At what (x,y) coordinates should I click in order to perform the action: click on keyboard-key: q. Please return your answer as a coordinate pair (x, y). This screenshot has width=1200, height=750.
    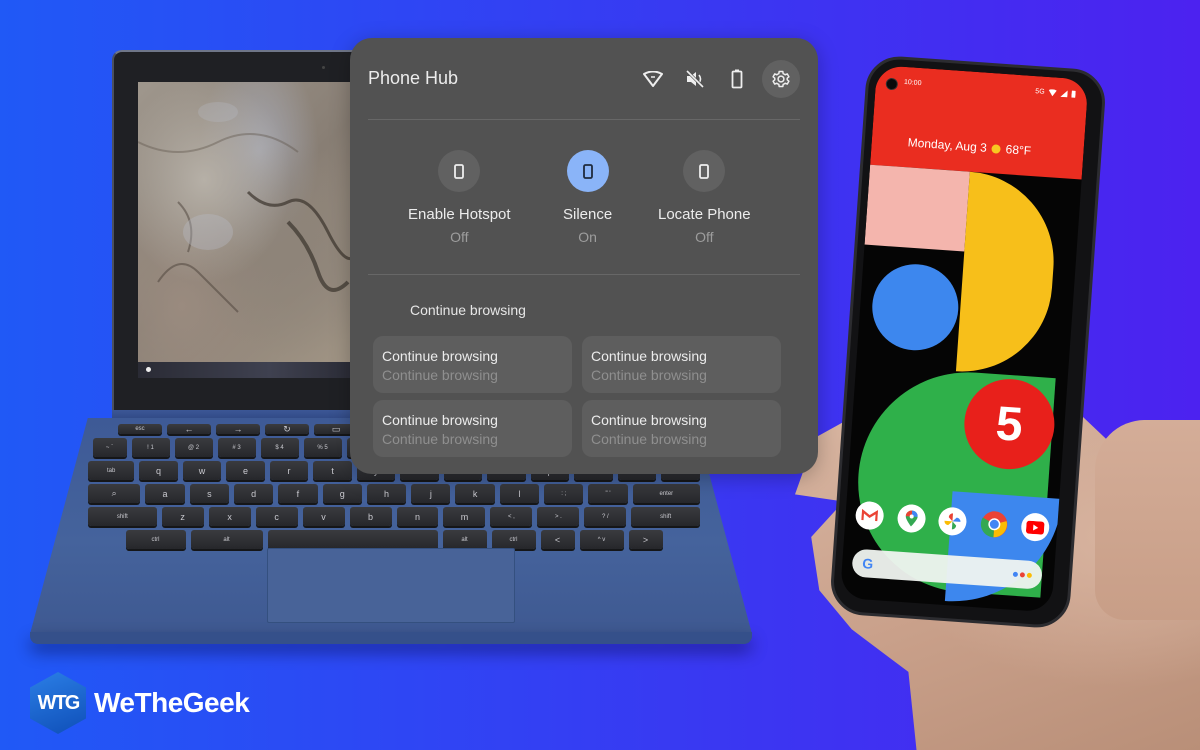
    Looking at the image, I should click on (158, 470).